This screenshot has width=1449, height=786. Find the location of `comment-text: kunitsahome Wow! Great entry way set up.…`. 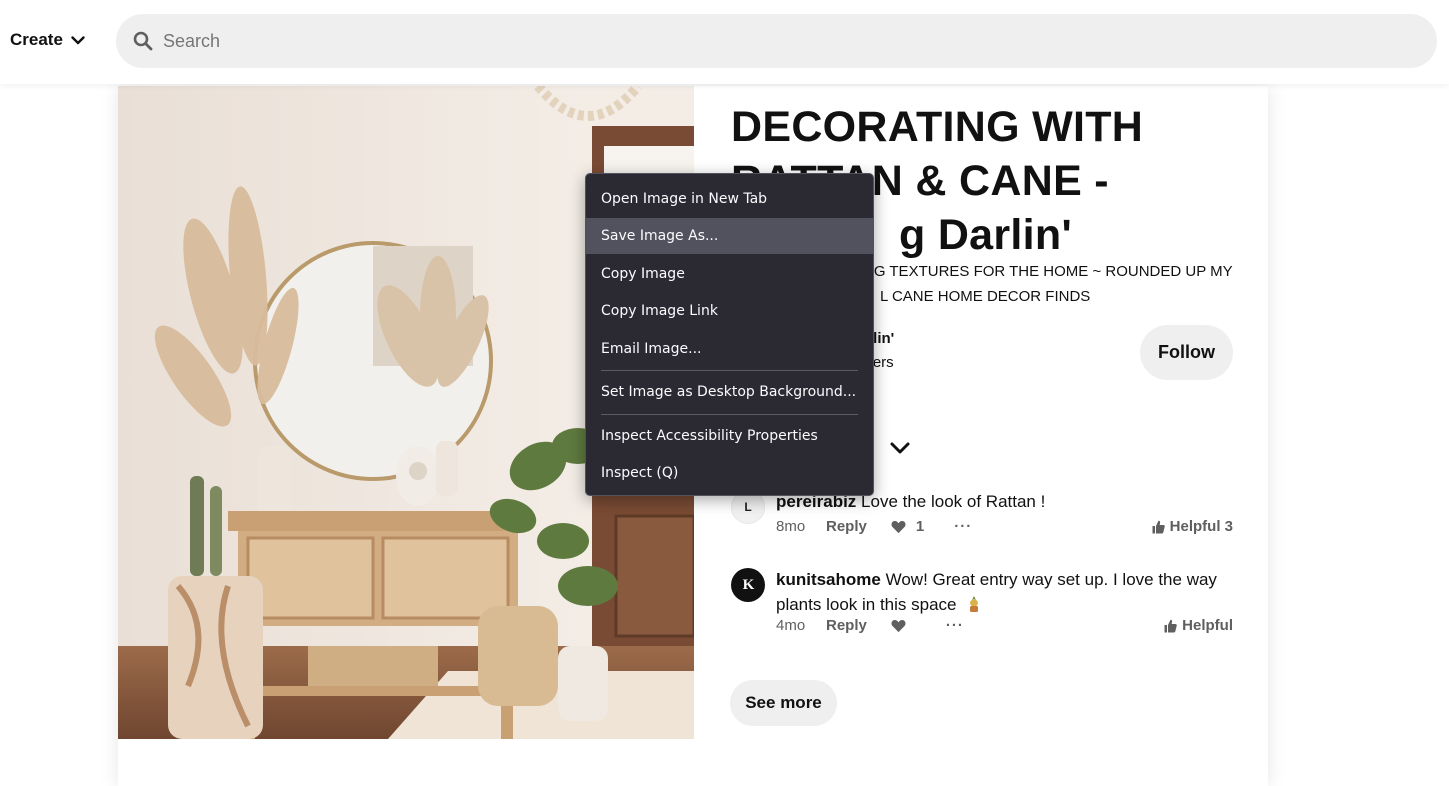

comment-text: kunitsahome Wow! Great entry way set up.… is located at coordinates (1006, 592).